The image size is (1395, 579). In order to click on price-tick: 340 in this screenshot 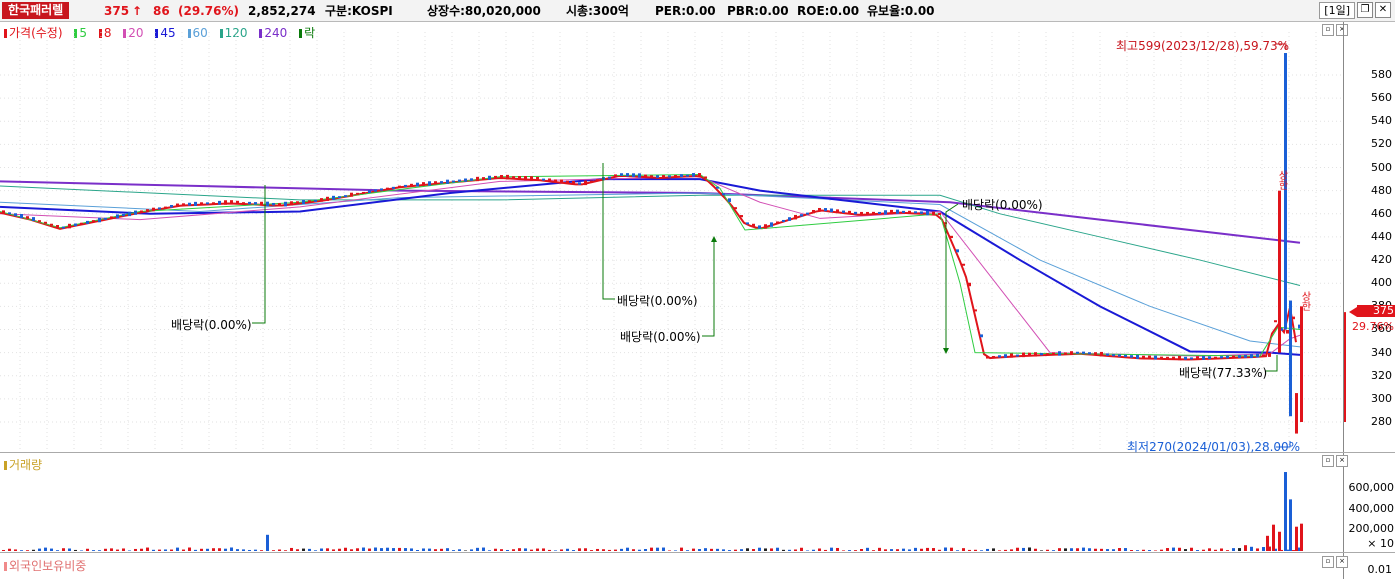, I will do `click(1381, 352)`.